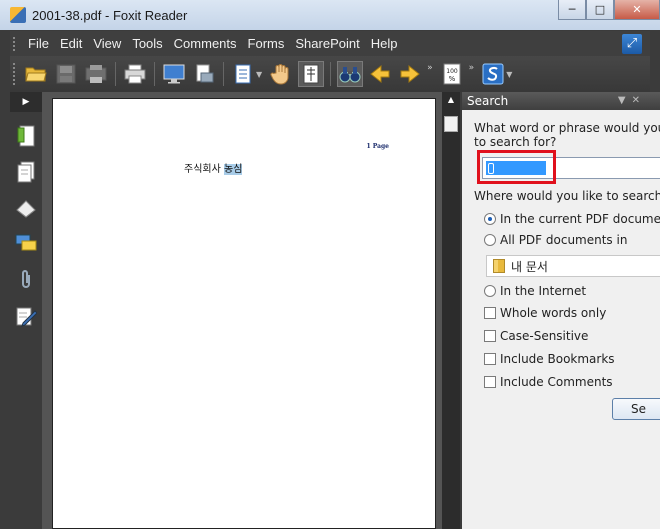 Image resolution: width=660 pixels, height=529 pixels. Describe the element at coordinates (490, 313) in the screenshot. I see `checkbox-whole-words` at that location.